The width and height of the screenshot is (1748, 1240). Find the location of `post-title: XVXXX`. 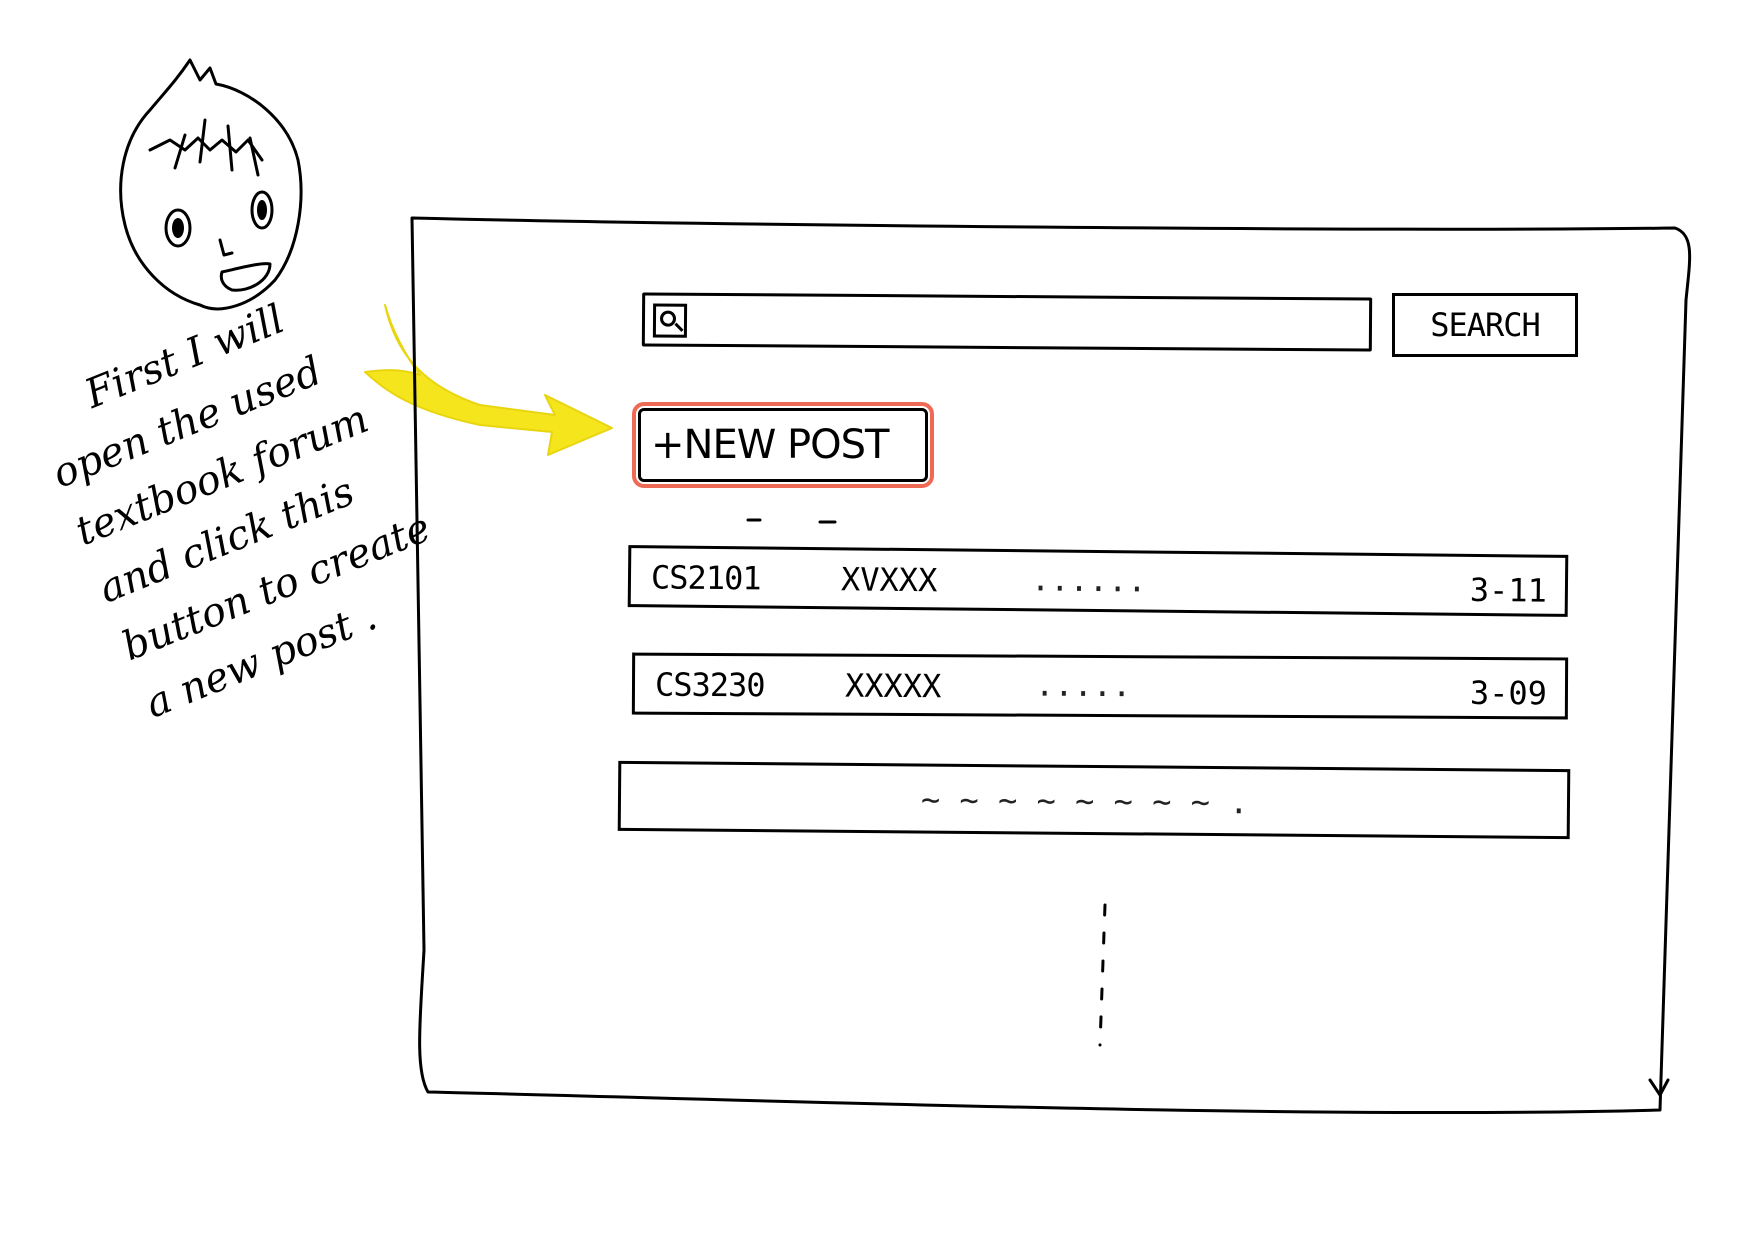

post-title: XVXXX is located at coordinates (889, 580).